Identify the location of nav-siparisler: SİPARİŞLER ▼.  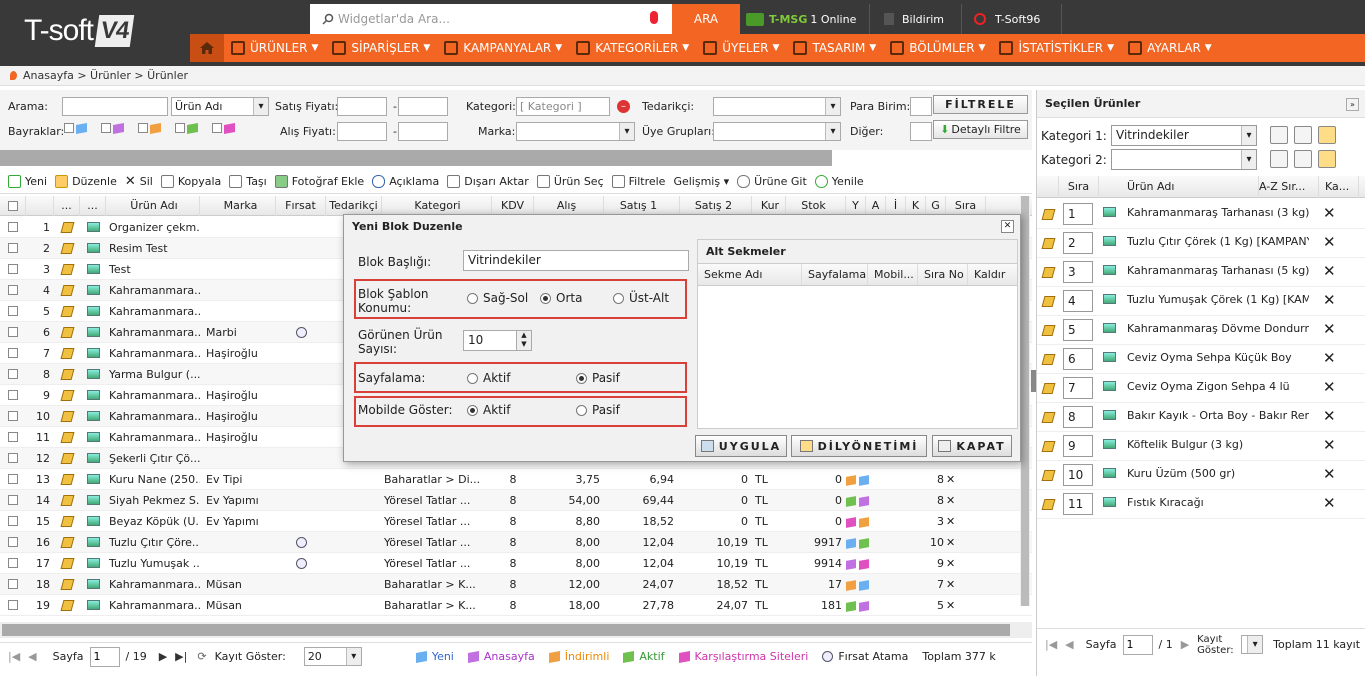
(381, 48).